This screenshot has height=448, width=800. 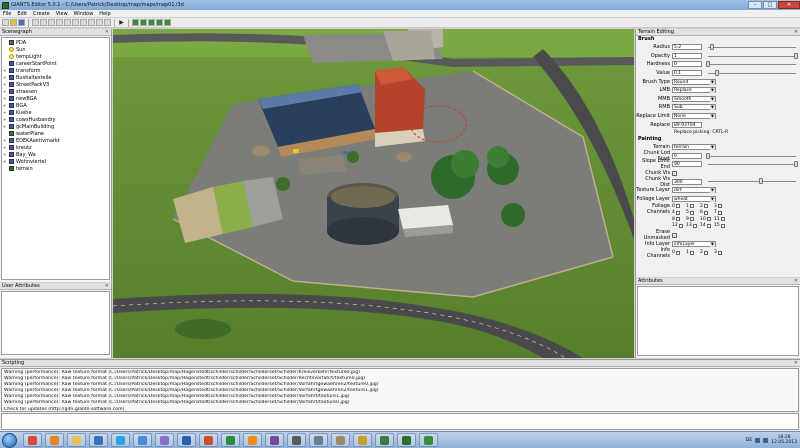 What do you see at coordinates (694, 90) in the screenshot?
I see `lmb-select: Replace` at bounding box center [694, 90].